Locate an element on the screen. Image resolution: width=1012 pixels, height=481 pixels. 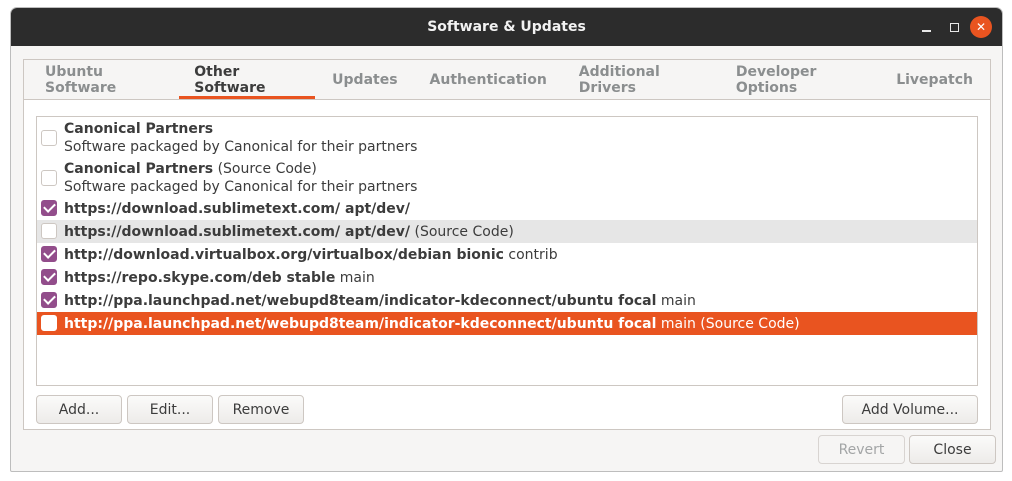
window-title: Software & Updates is located at coordinates (506, 27).